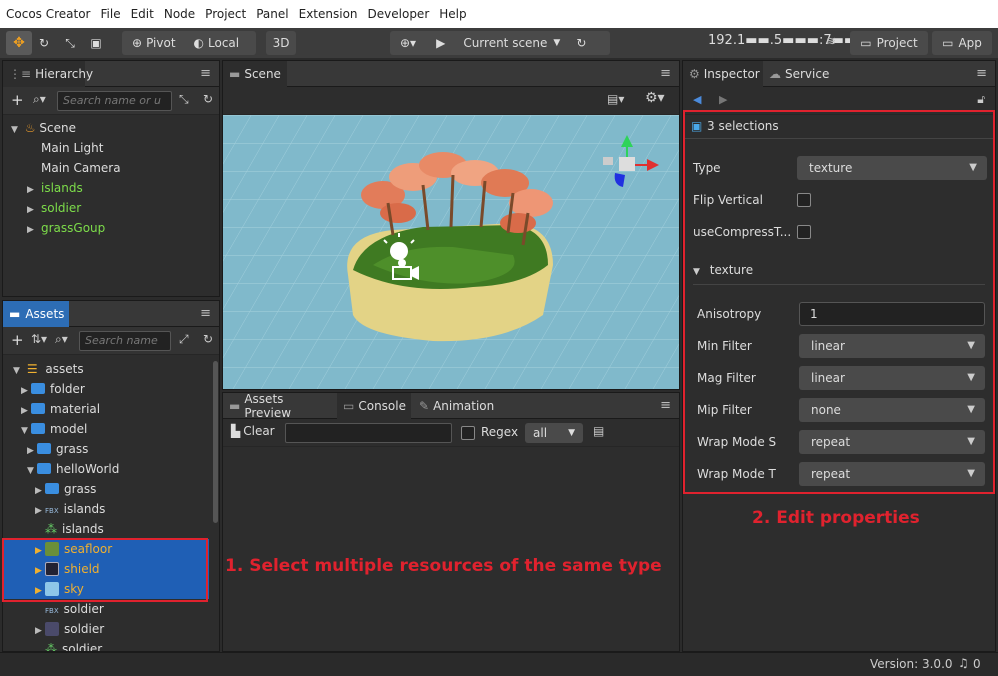 The width and height of the screenshot is (998, 676). I want to click on tab-inspector: ⚙ Inspector, so click(723, 74).